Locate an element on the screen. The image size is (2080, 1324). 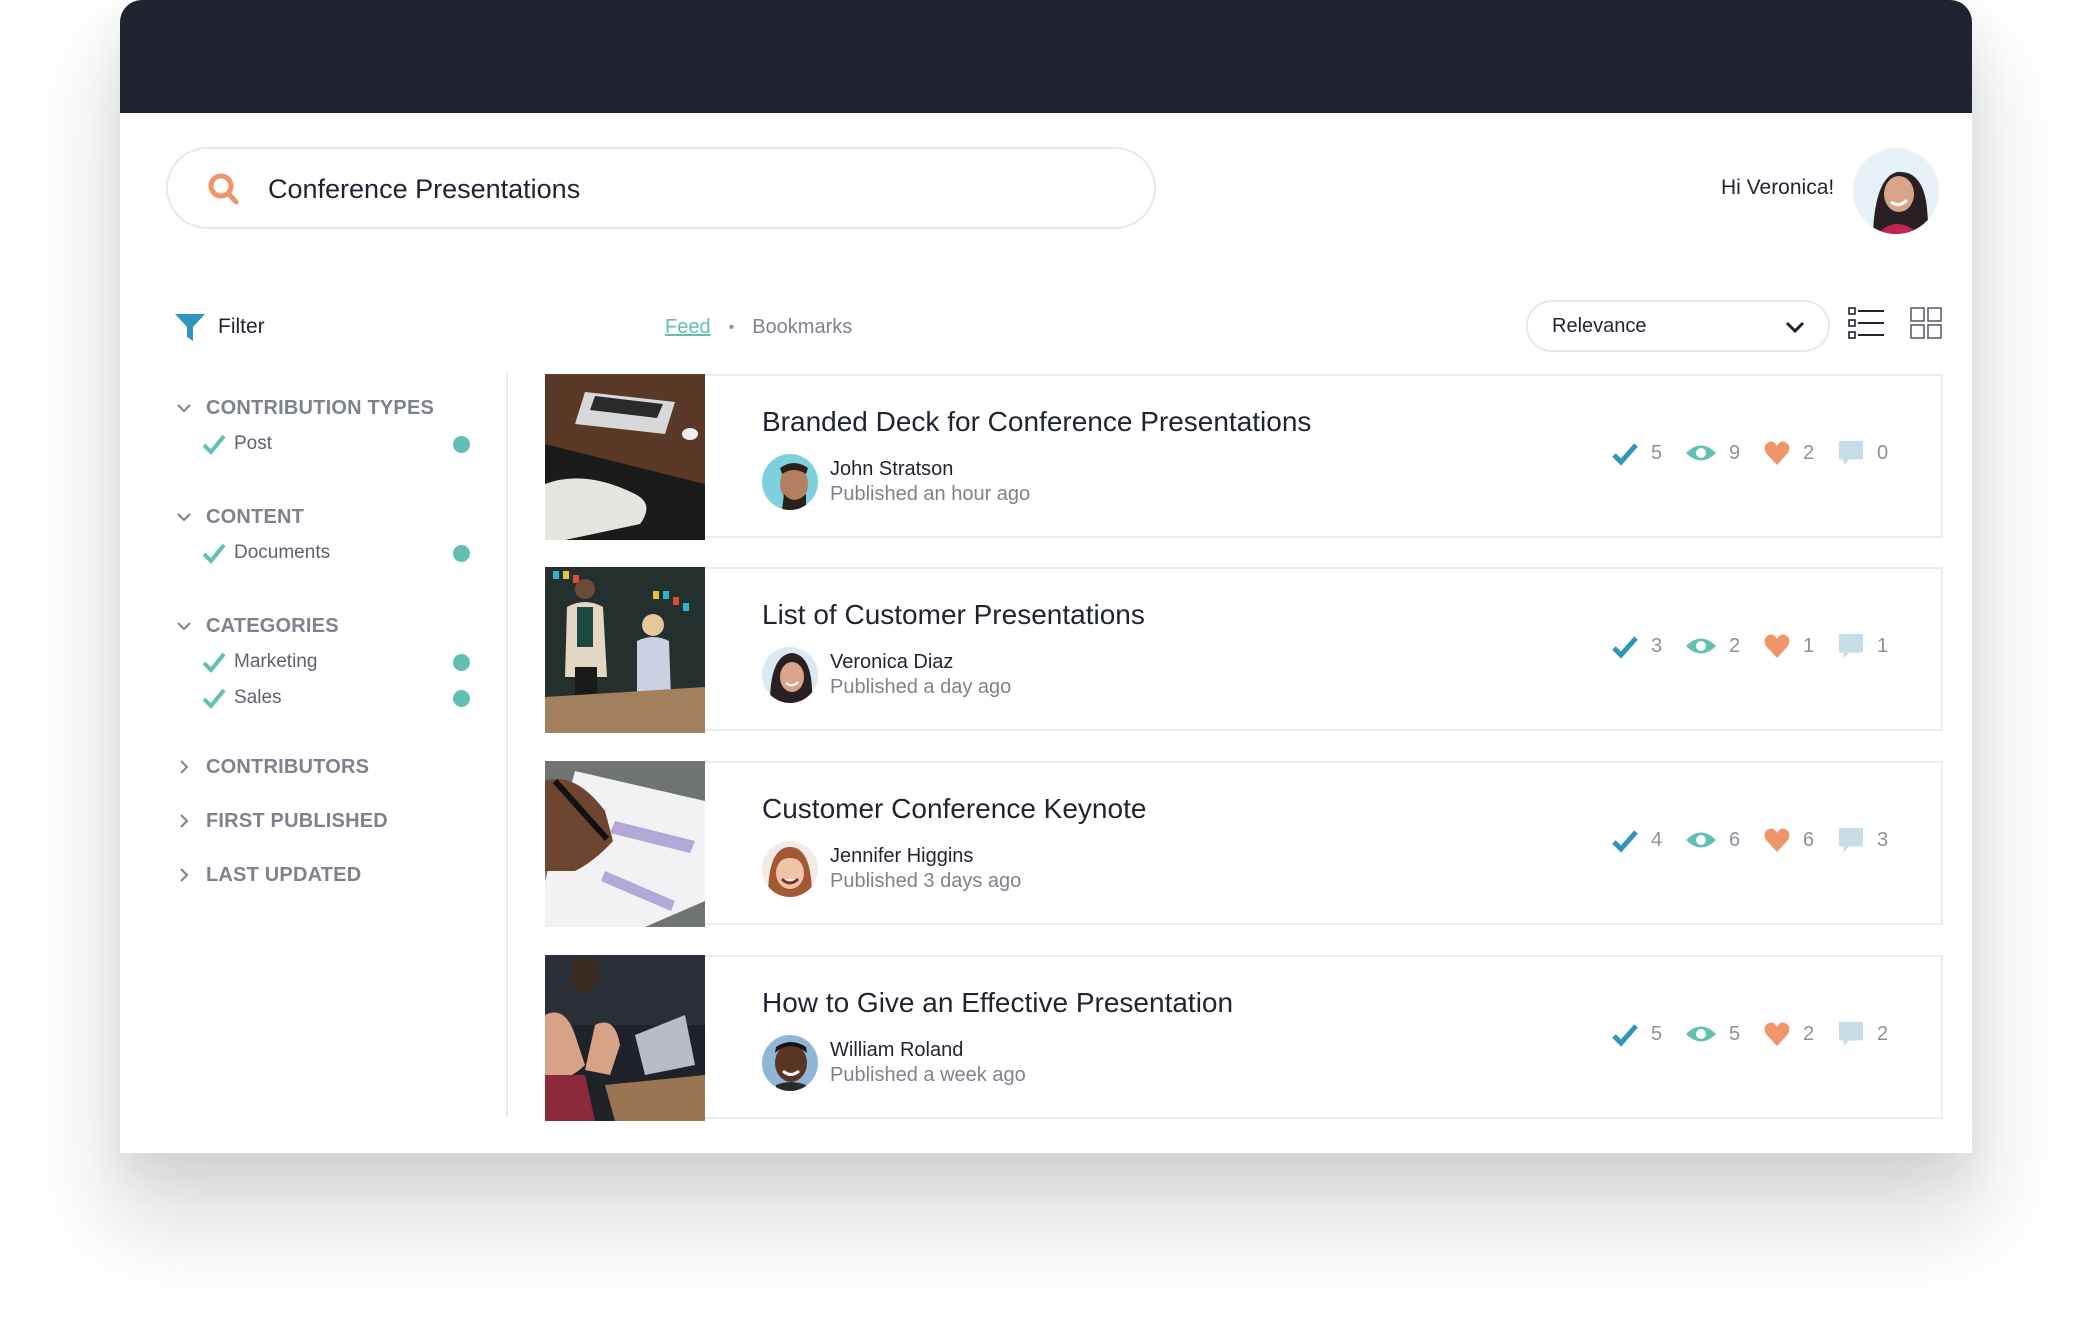
avatar-image is located at coordinates (1896, 191).